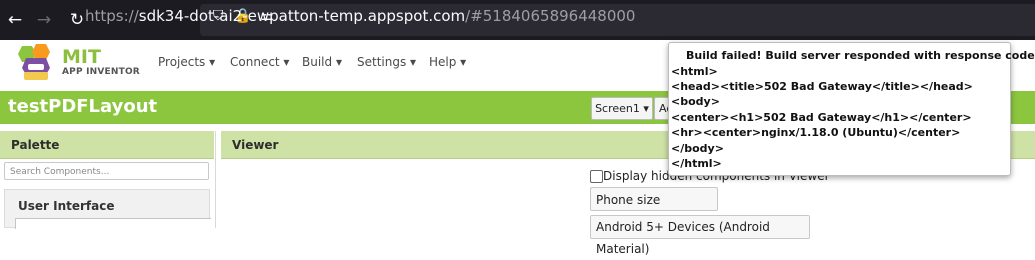  Describe the element at coordinates (101, 72) in the screenshot. I see `logo-app-inventor-text: APP INVENTOR` at that location.